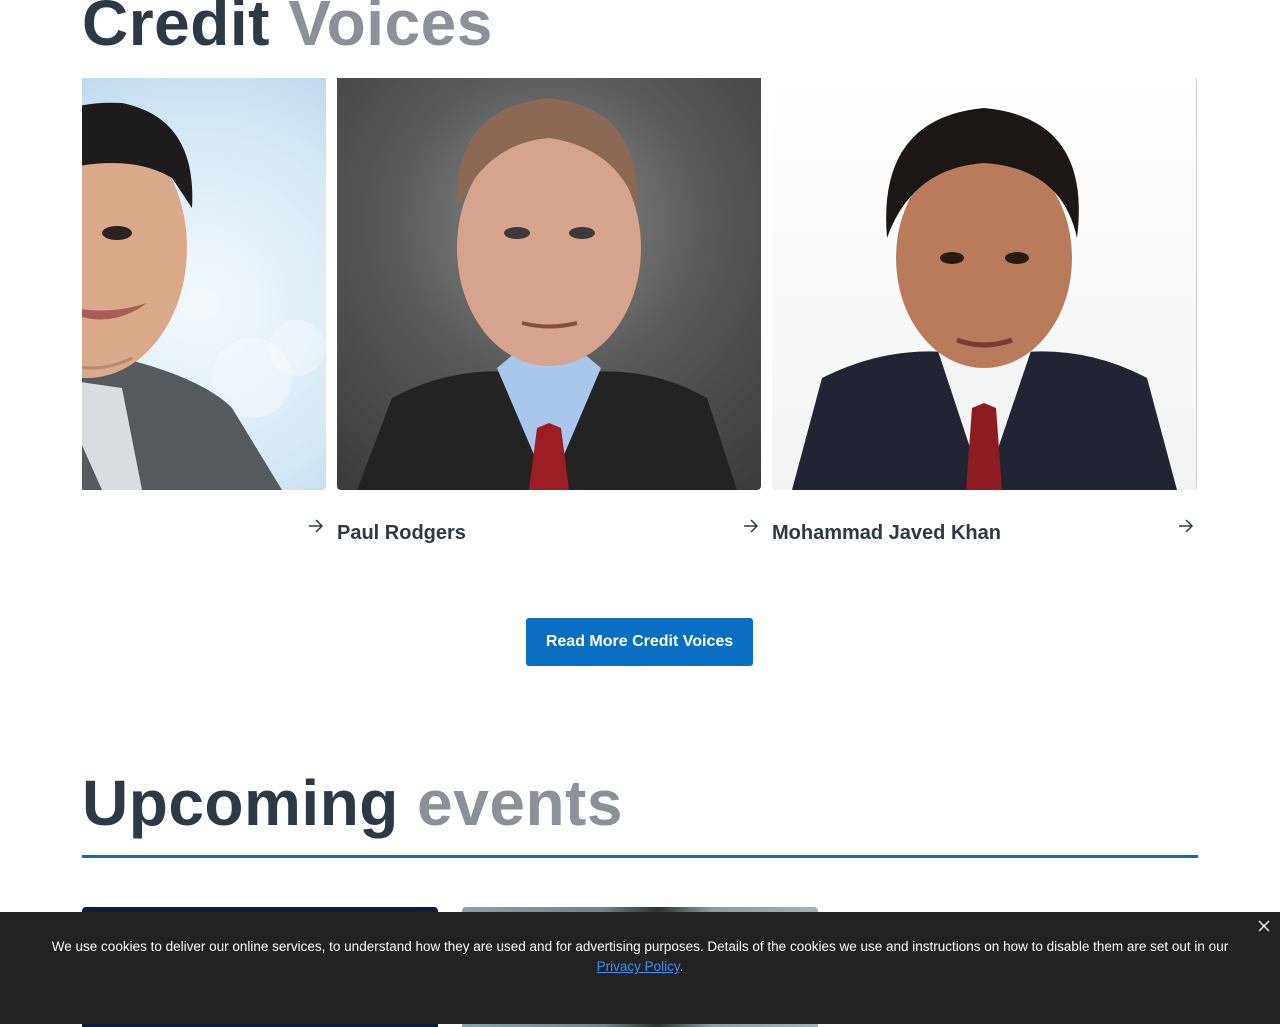 This screenshot has height=1027, width=1280. I want to click on privacy-policy-link: Privacy Policy, so click(638, 966).